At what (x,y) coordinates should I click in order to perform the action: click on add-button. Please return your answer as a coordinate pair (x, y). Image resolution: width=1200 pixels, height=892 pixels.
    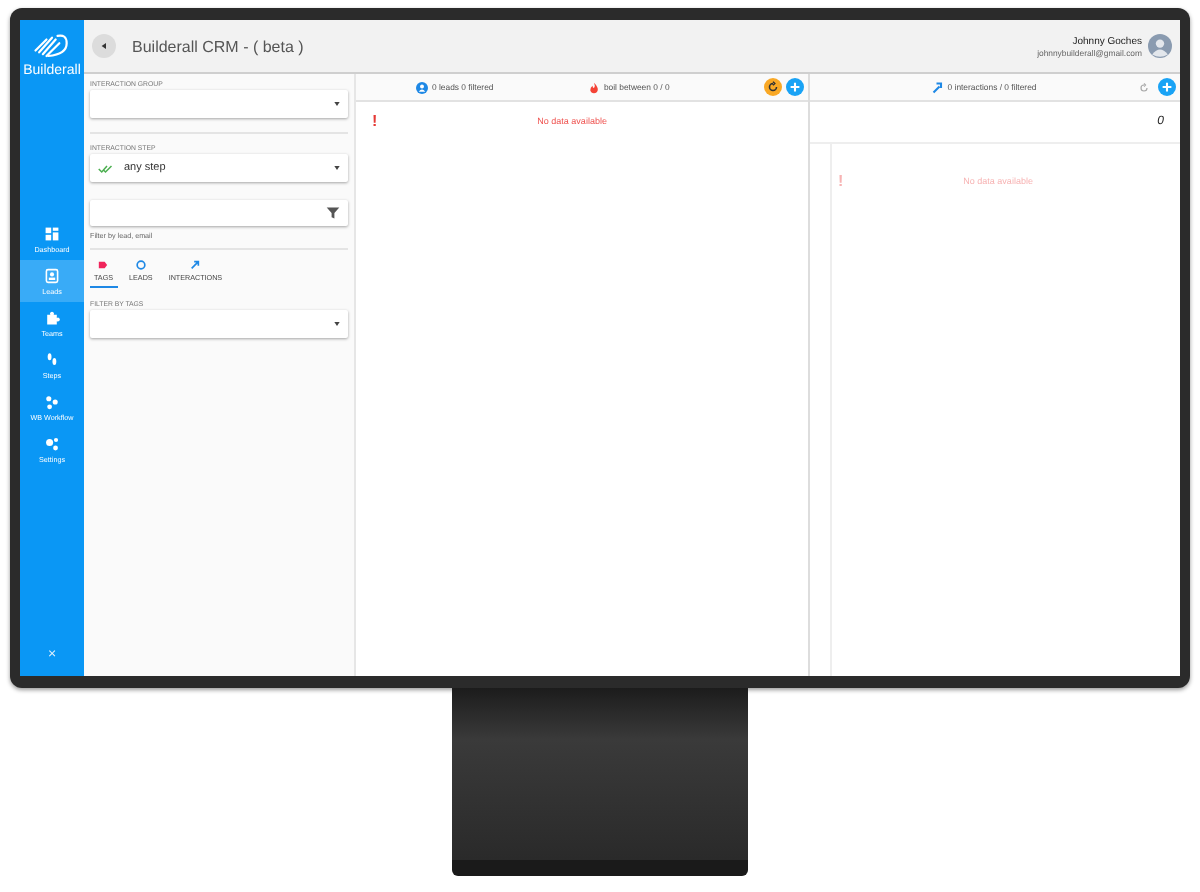
    Looking at the image, I should click on (1167, 87).